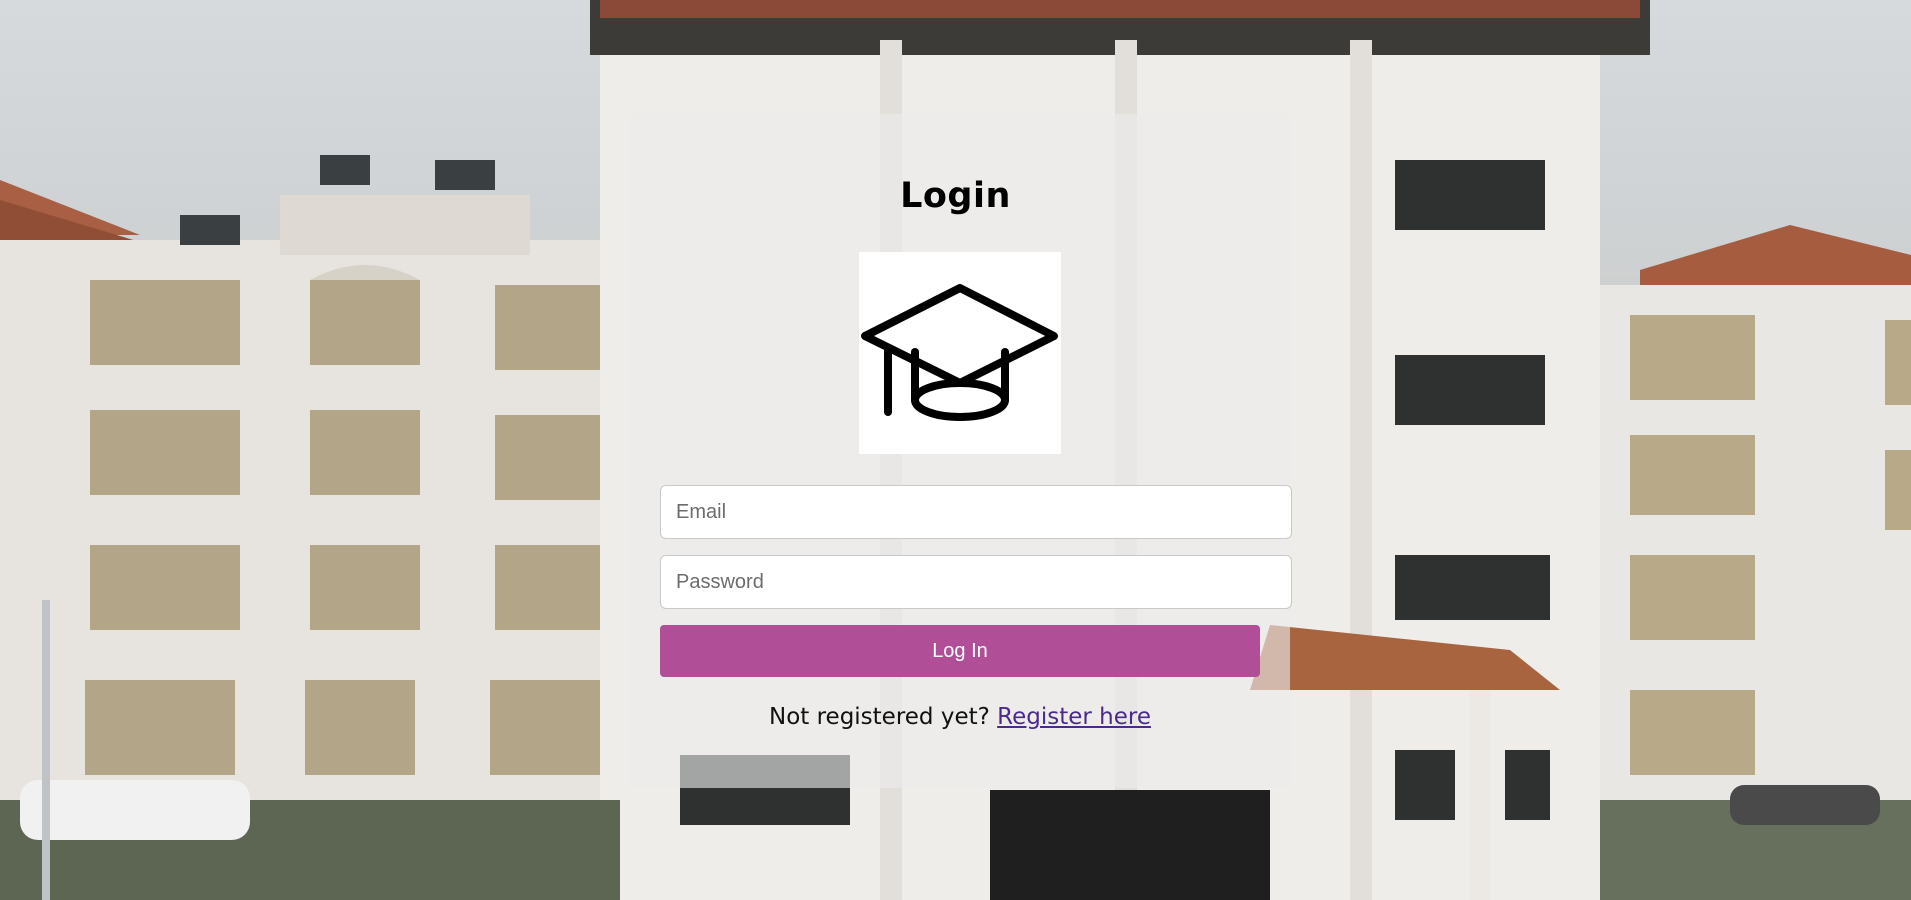  What do you see at coordinates (883, 717) in the screenshot?
I see `register-prompt-text: Not registered yet?` at bounding box center [883, 717].